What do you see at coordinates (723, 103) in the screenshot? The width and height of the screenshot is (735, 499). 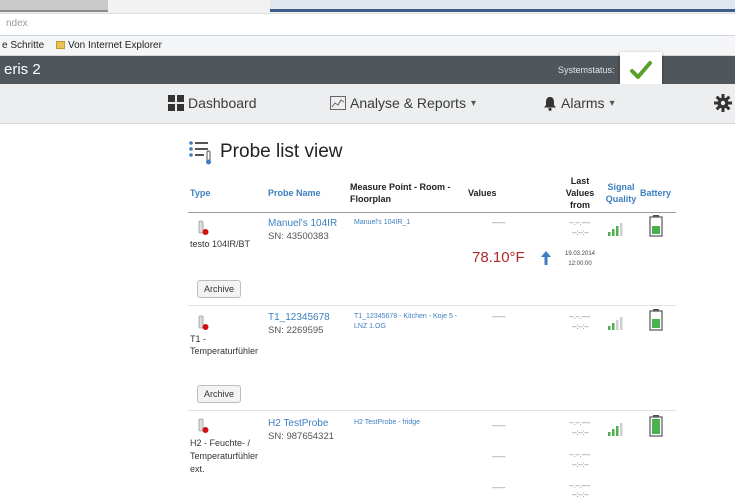 I see `gear-icon` at bounding box center [723, 103].